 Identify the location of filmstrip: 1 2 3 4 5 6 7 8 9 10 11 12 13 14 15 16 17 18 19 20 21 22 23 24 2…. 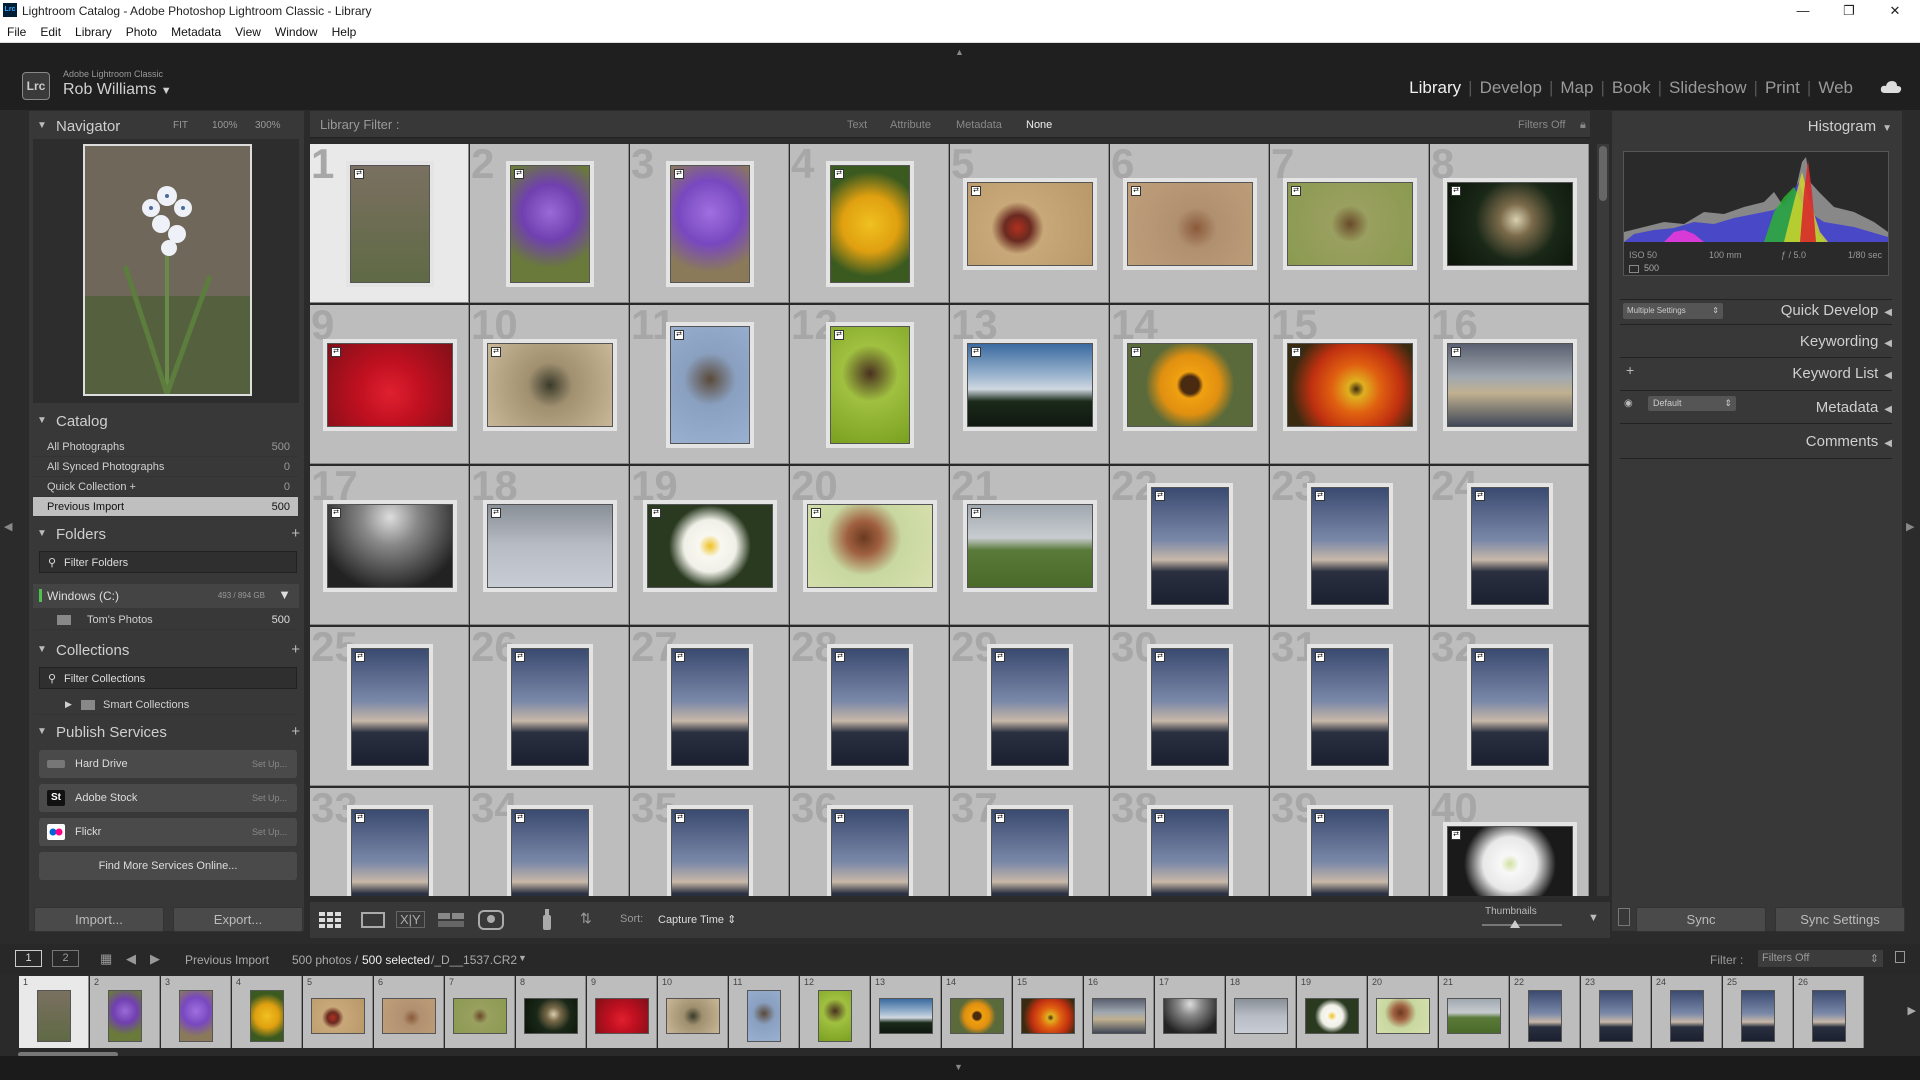
(960, 1015).